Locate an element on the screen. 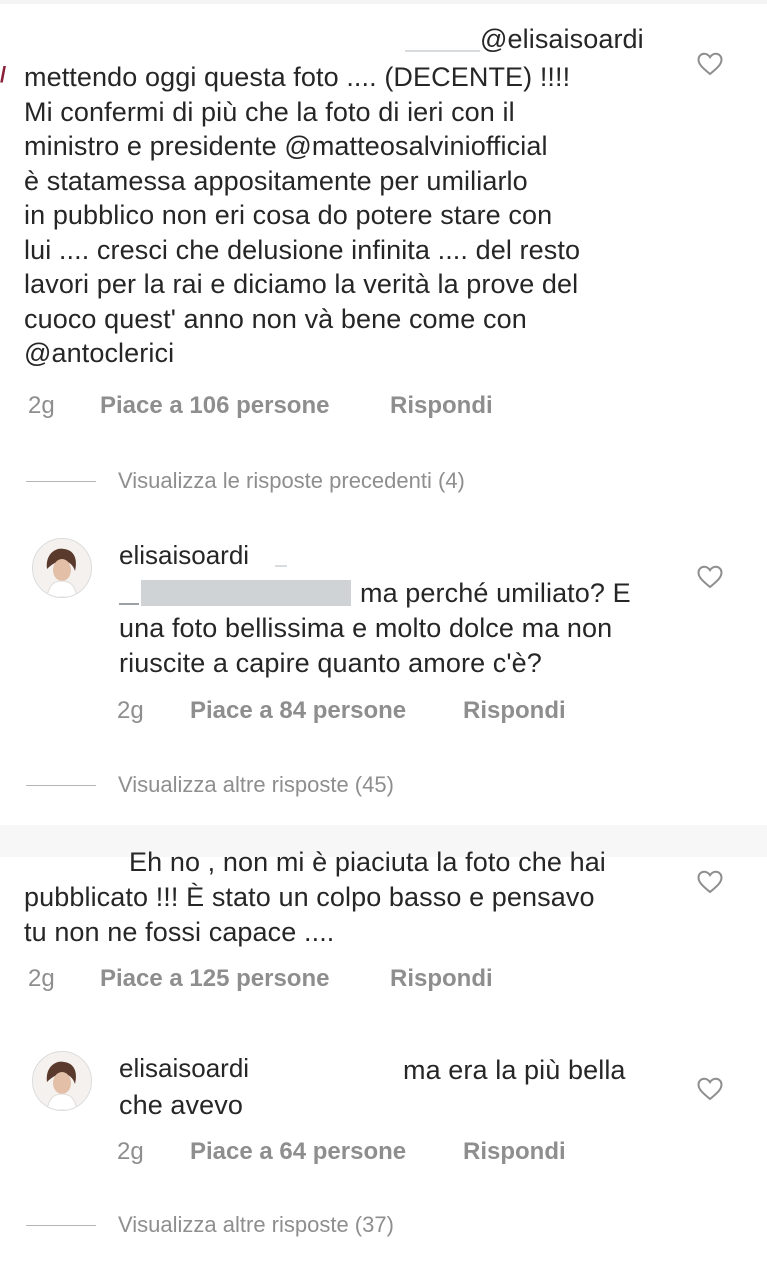 This screenshot has width=767, height=1266. view-previous-label: Visualizza le risposte precedenti (4) is located at coordinates (291, 481).